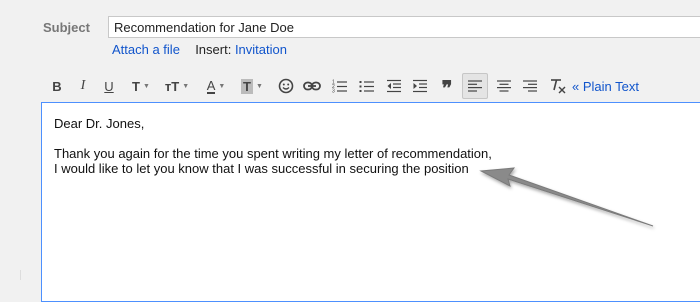 This screenshot has width=700, height=302. I want to click on bold-icon: B, so click(57, 86).